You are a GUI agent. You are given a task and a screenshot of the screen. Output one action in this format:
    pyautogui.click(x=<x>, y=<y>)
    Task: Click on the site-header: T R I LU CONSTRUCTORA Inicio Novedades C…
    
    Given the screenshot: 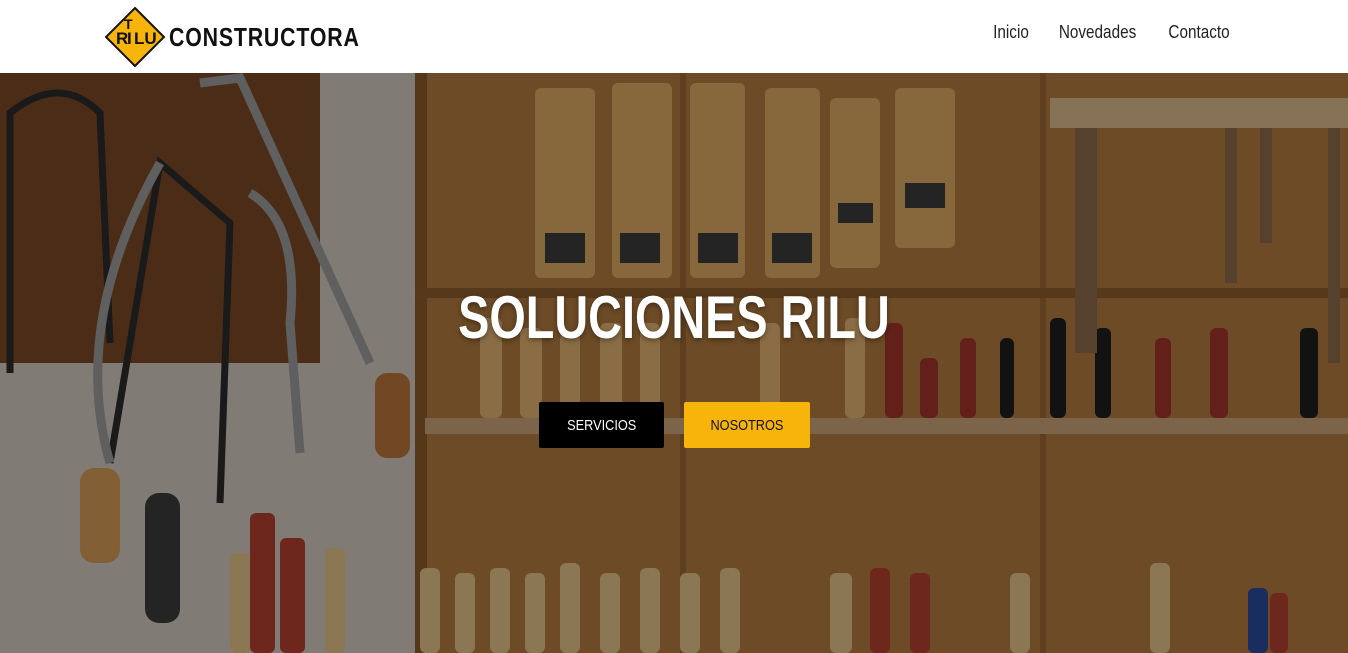 What is the action you would take?
    pyautogui.click(x=674, y=36)
    